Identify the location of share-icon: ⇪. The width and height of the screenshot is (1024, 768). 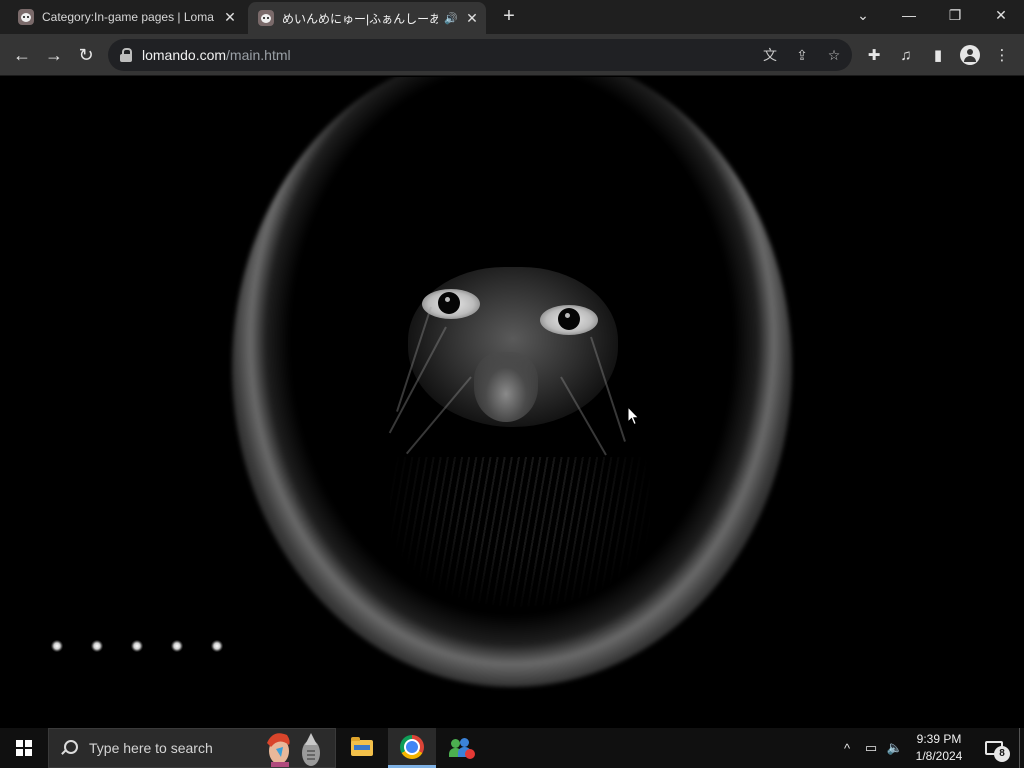
(802, 55).